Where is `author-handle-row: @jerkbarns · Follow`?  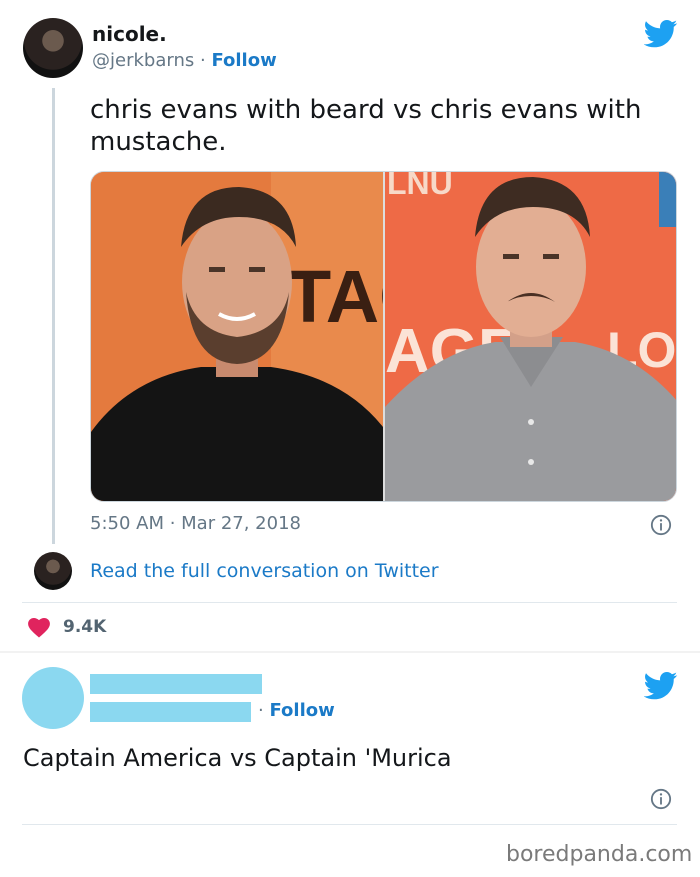 author-handle-row: @jerkbarns · Follow is located at coordinates (184, 60).